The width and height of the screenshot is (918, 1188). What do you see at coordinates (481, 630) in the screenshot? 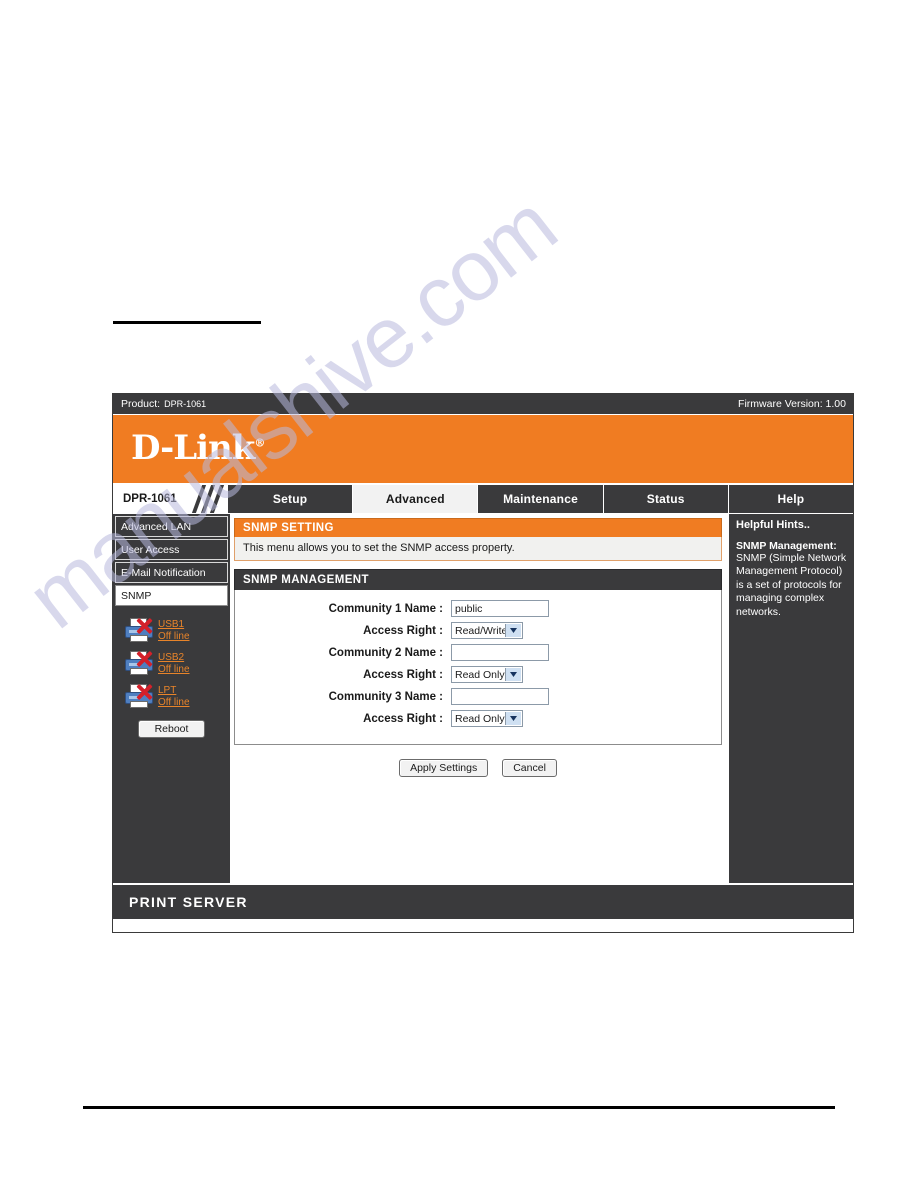
I see `access-right-1-value: Read/Write` at bounding box center [481, 630].